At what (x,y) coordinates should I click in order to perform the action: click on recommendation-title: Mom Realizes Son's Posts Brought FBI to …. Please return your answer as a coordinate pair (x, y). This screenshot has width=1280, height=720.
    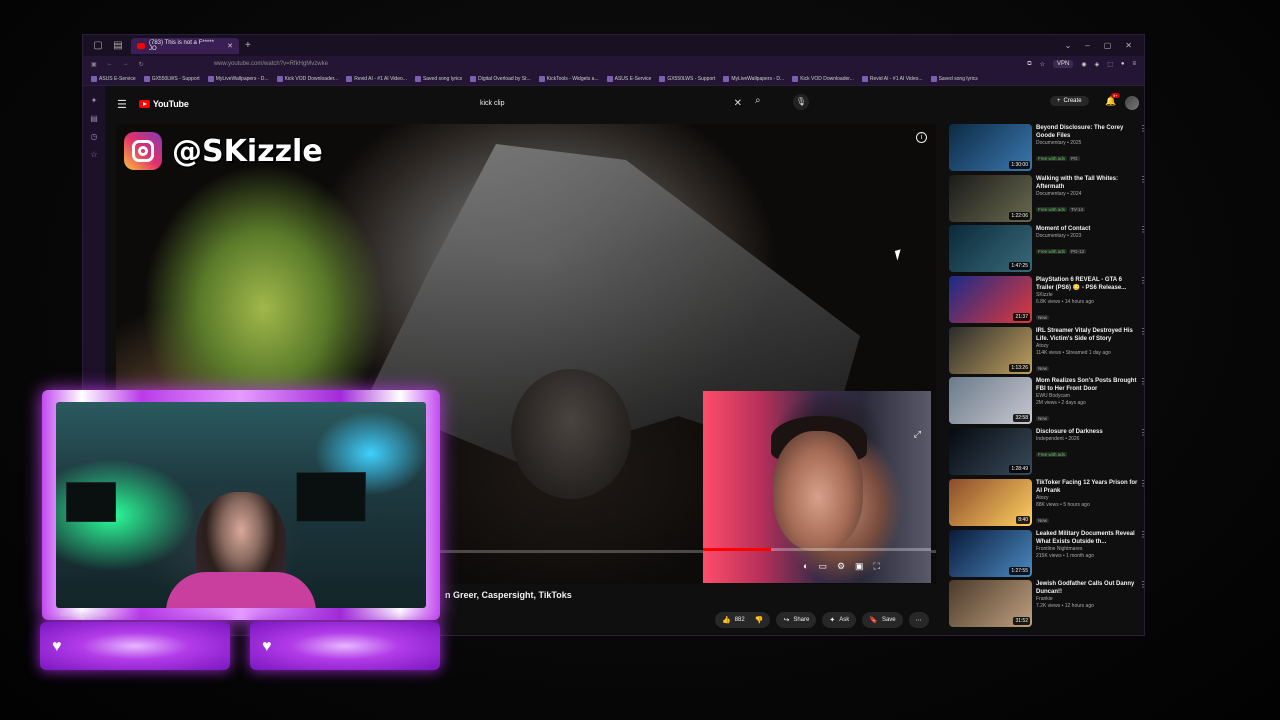
    Looking at the image, I should click on (1087, 385).